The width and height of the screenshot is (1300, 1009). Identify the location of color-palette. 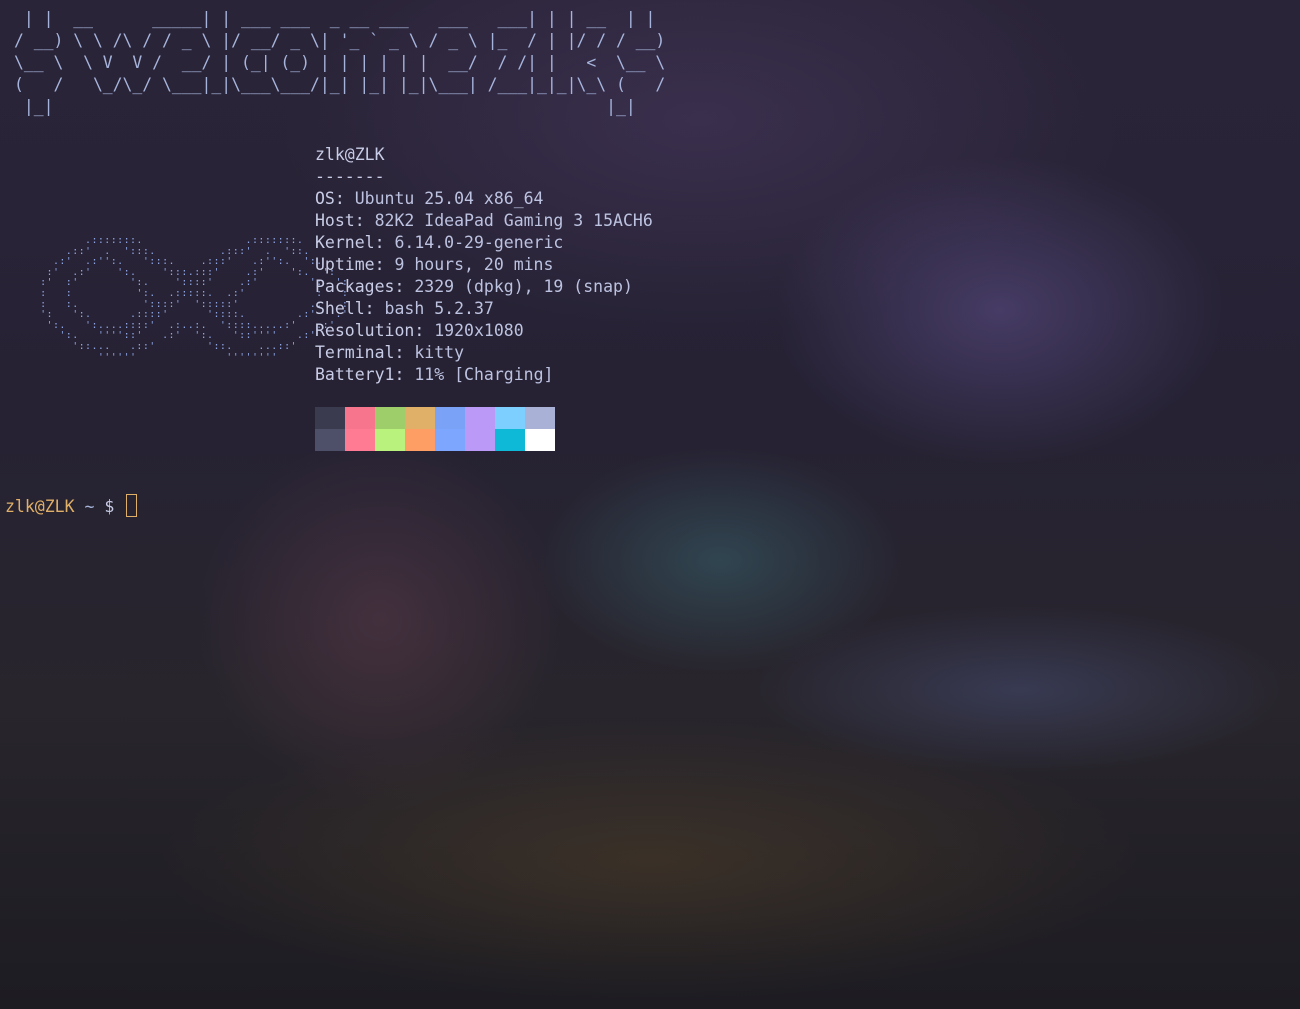
(435, 429).